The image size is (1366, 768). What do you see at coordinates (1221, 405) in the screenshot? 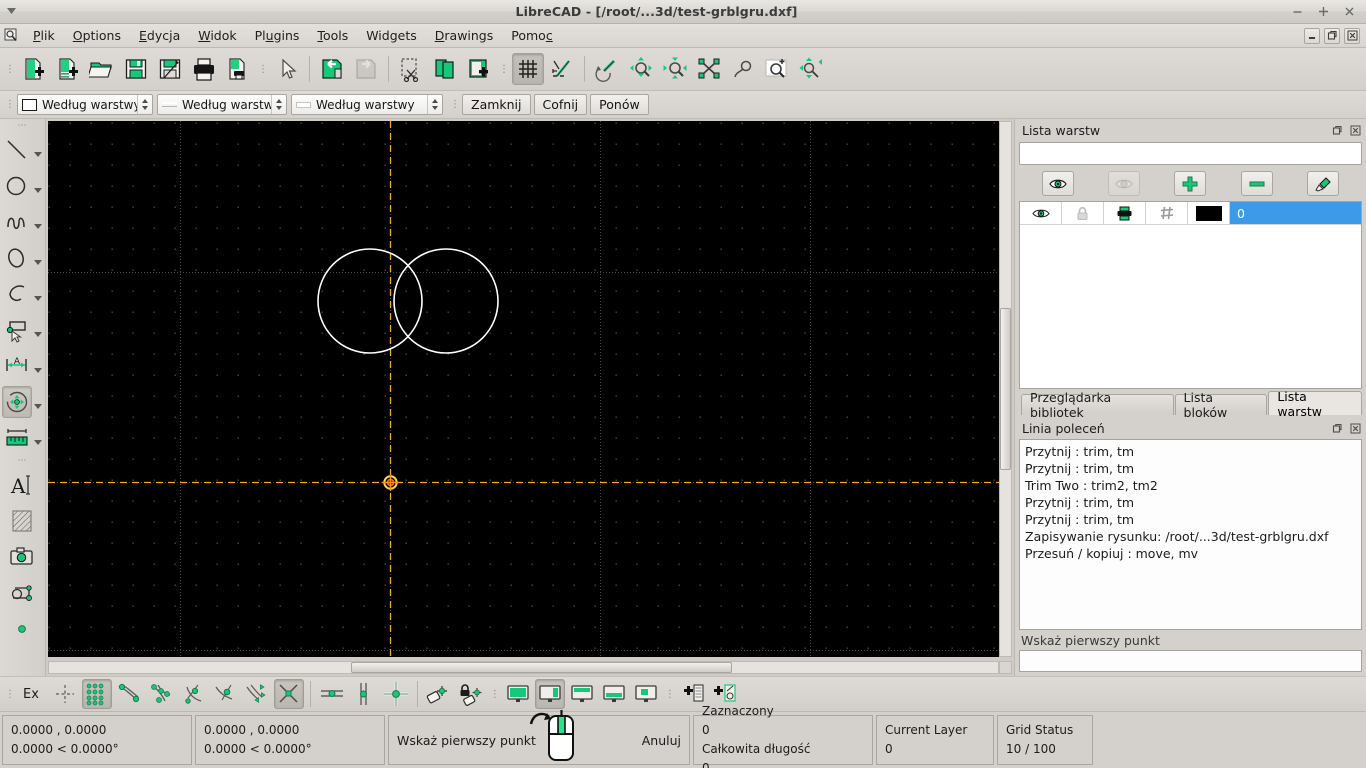
I see `tab-block-list: Lista bloków` at bounding box center [1221, 405].